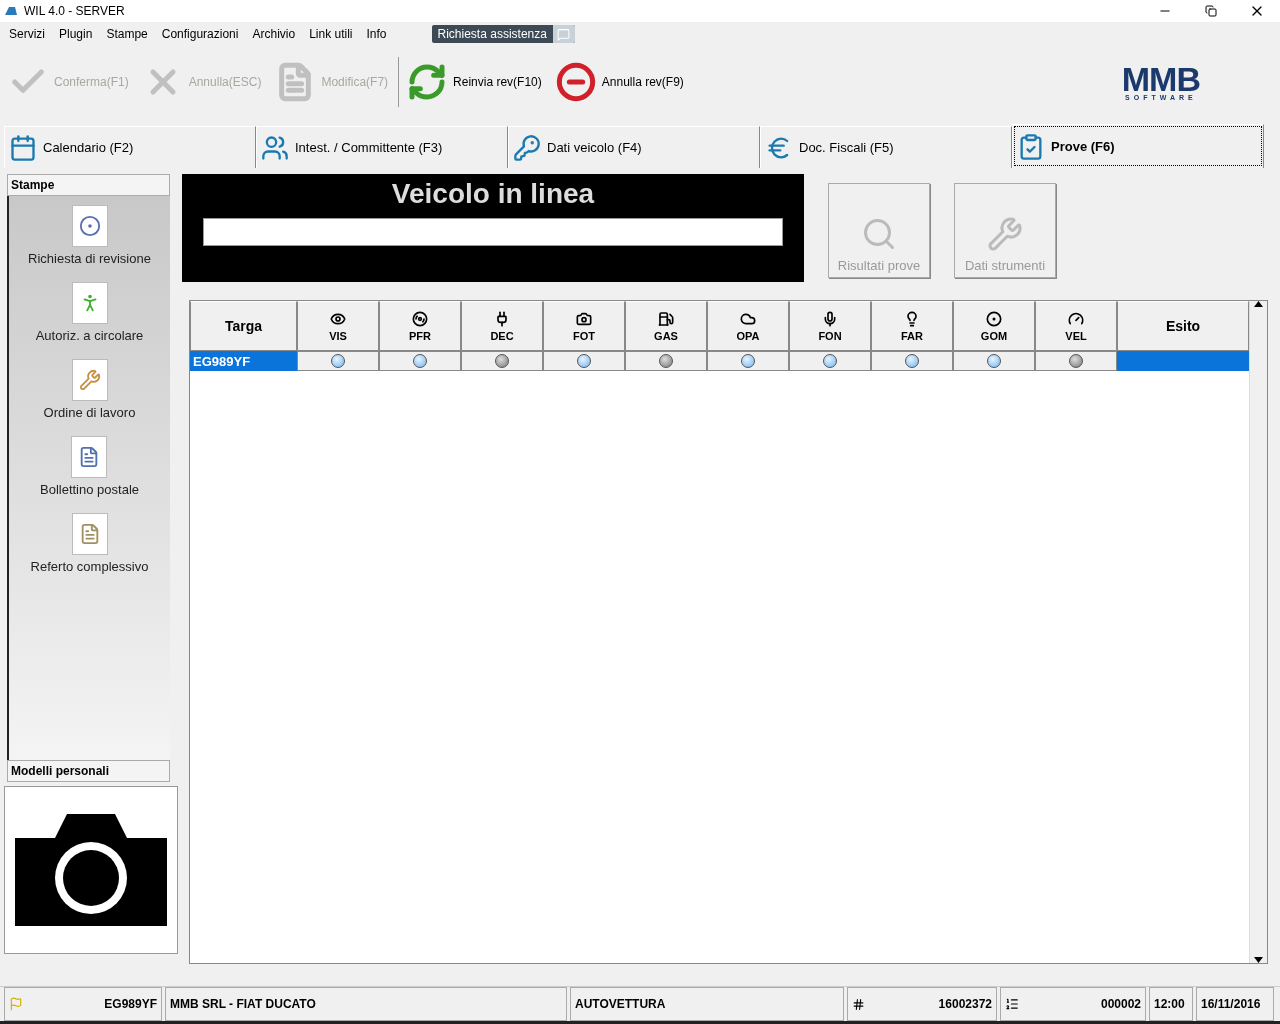  Describe the element at coordinates (16, 1004) in the screenshot. I see `flag-icon` at that location.